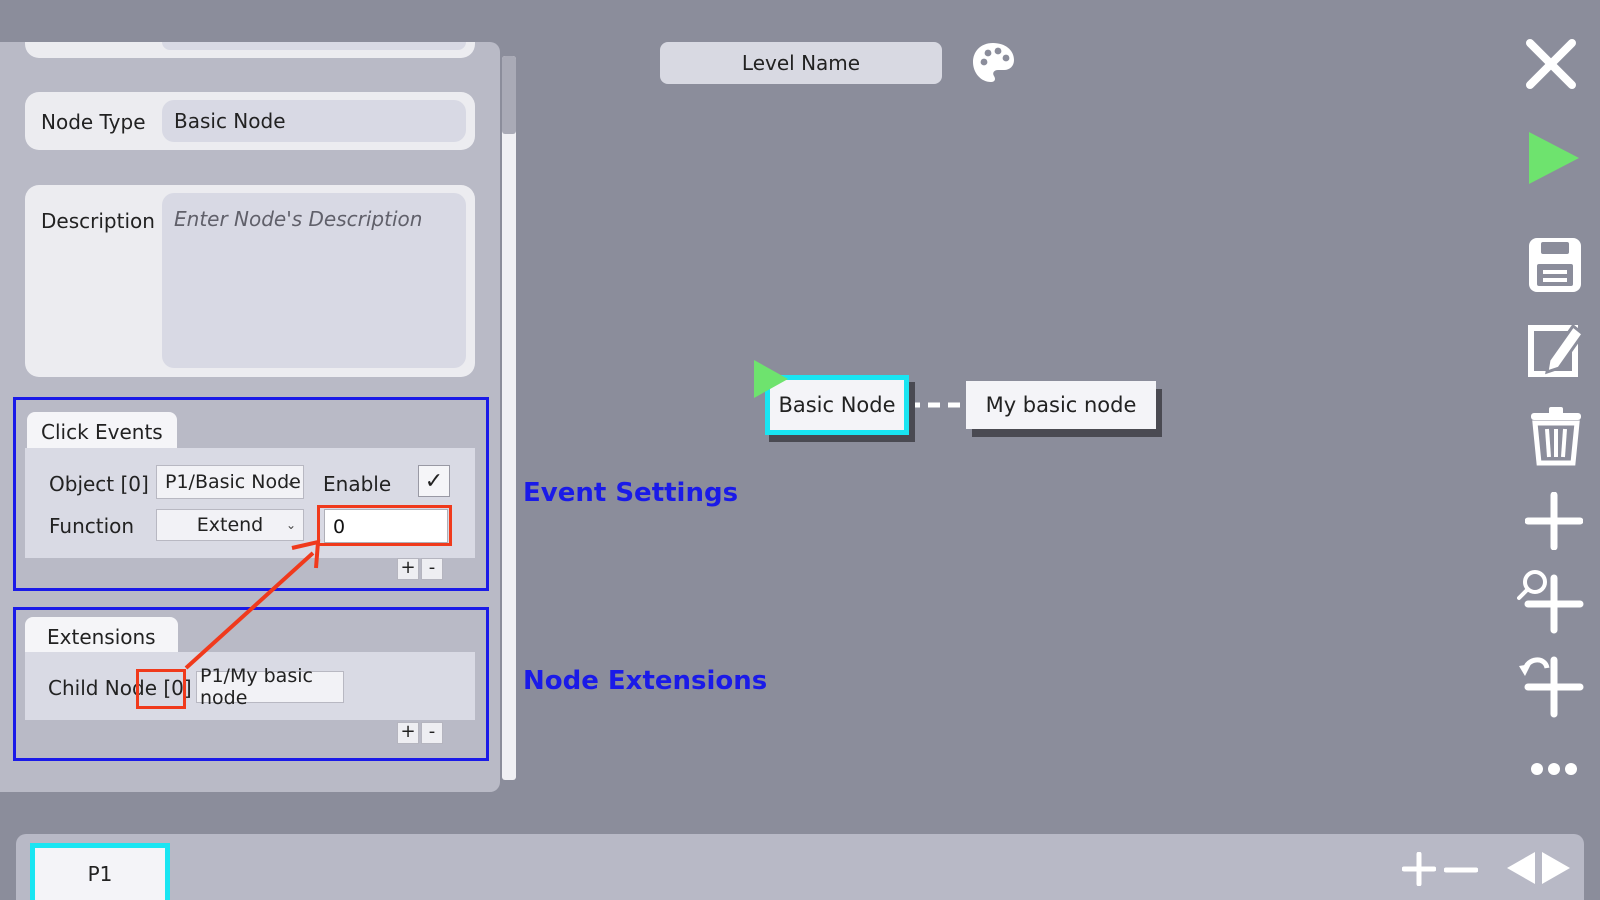 Image resolution: width=1600 pixels, height=900 pixels. Describe the element at coordinates (1556, 868) in the screenshot. I see `next-page-icon` at that location.